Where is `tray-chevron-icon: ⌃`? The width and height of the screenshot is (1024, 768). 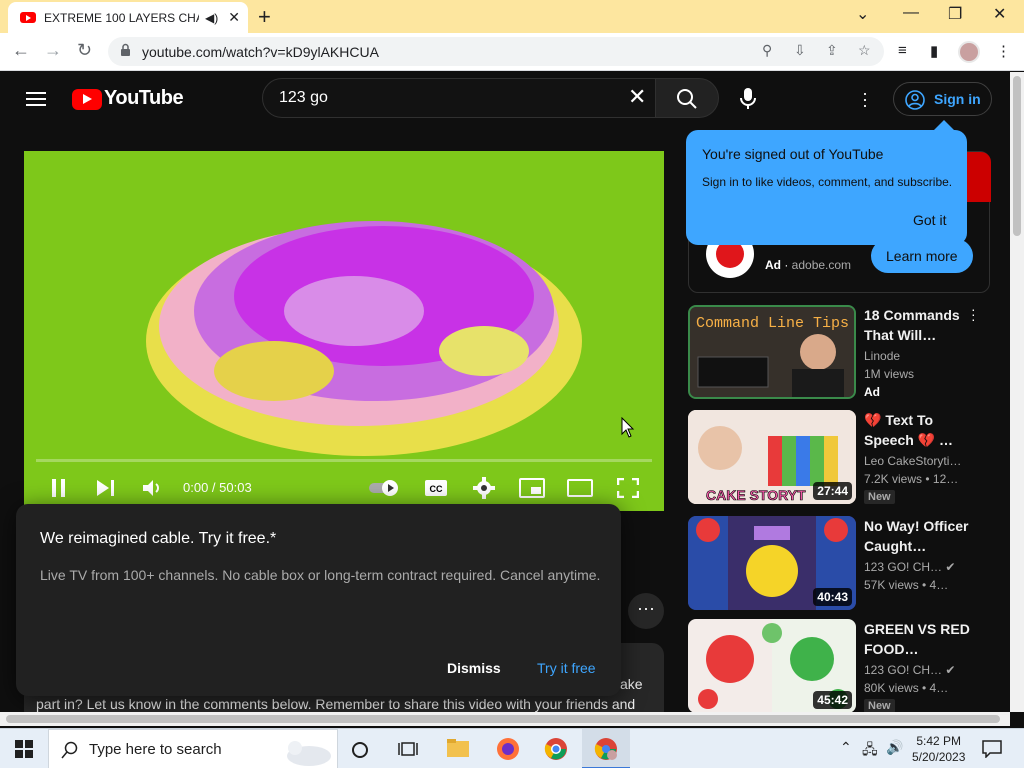
tray-chevron-icon: ⌃ is located at coordinates (846, 747).